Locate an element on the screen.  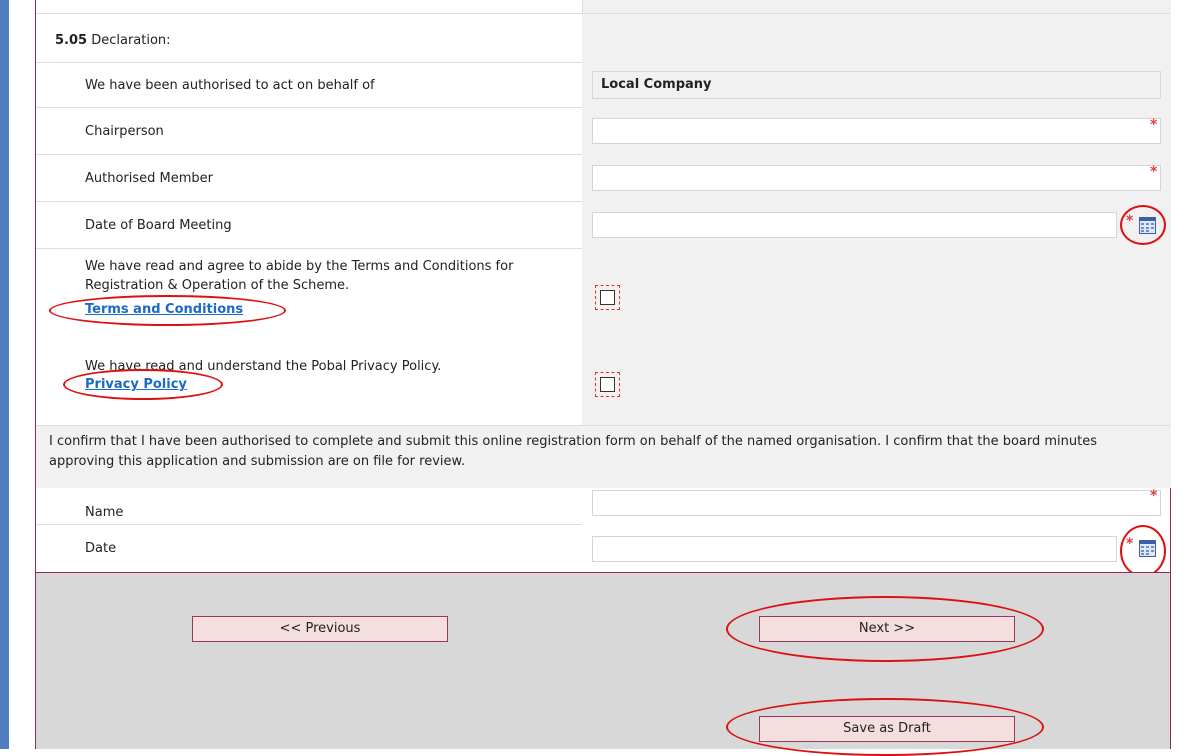
date-row: Date is located at coordinates (309, 548).